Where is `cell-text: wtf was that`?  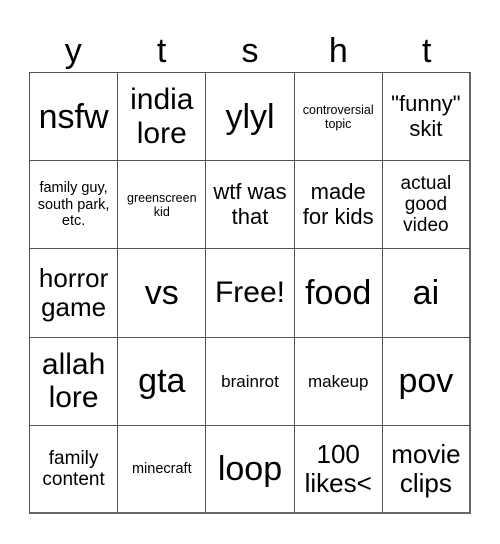 cell-text: wtf was that is located at coordinates (250, 204).